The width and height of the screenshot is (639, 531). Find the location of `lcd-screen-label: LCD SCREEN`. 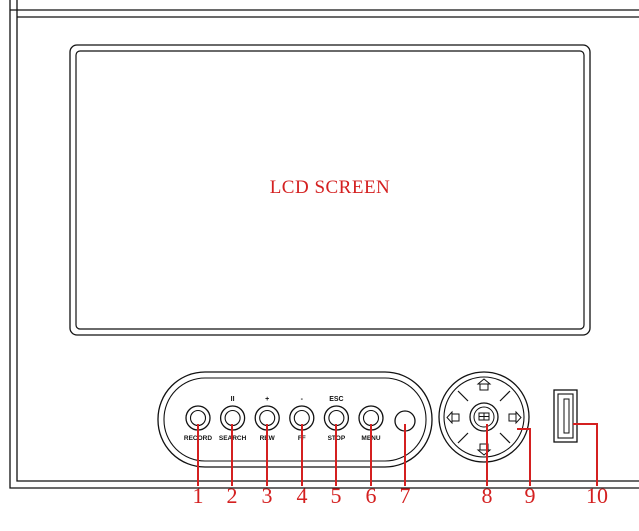

lcd-screen-label: LCD SCREEN is located at coordinates (330, 187).